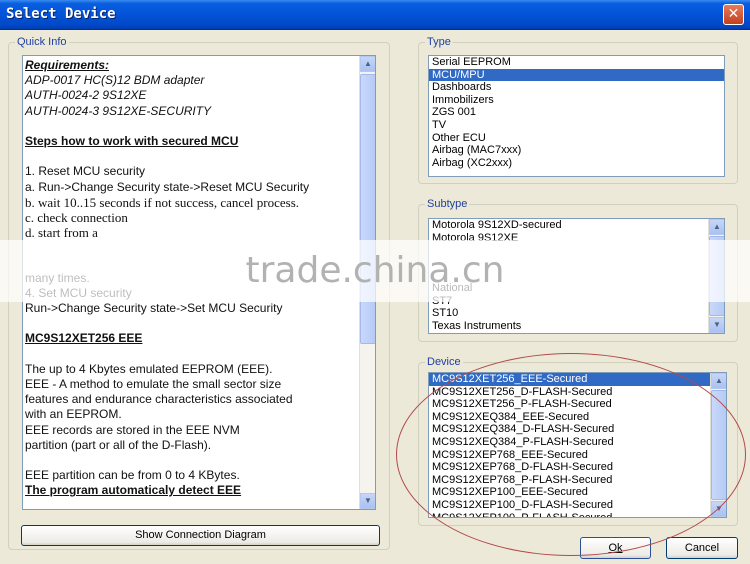 This screenshot has width=750, height=564. Describe the element at coordinates (447, 204) in the screenshot. I see `subtype-legend: Subtype` at that location.